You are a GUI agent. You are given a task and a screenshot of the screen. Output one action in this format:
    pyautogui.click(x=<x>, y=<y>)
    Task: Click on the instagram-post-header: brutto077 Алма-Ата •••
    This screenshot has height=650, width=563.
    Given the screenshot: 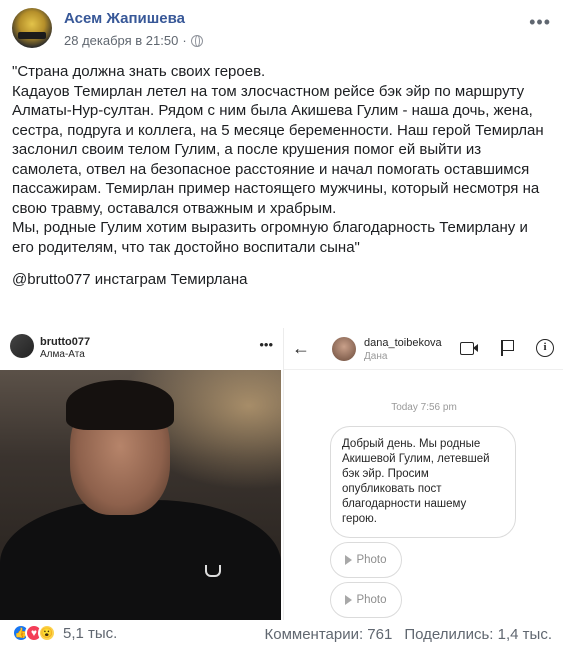 What is the action you would take?
    pyautogui.click(x=140, y=348)
    